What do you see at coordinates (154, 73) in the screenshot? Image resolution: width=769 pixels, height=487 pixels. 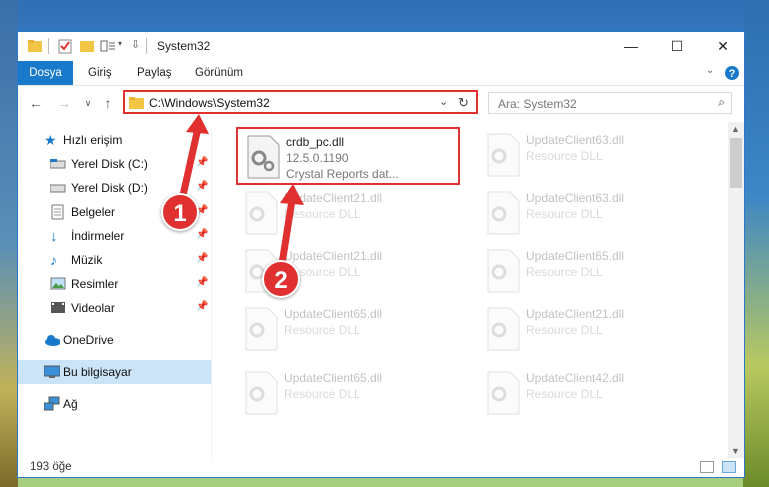 I see `tab-paylas: Paylaş` at bounding box center [154, 73].